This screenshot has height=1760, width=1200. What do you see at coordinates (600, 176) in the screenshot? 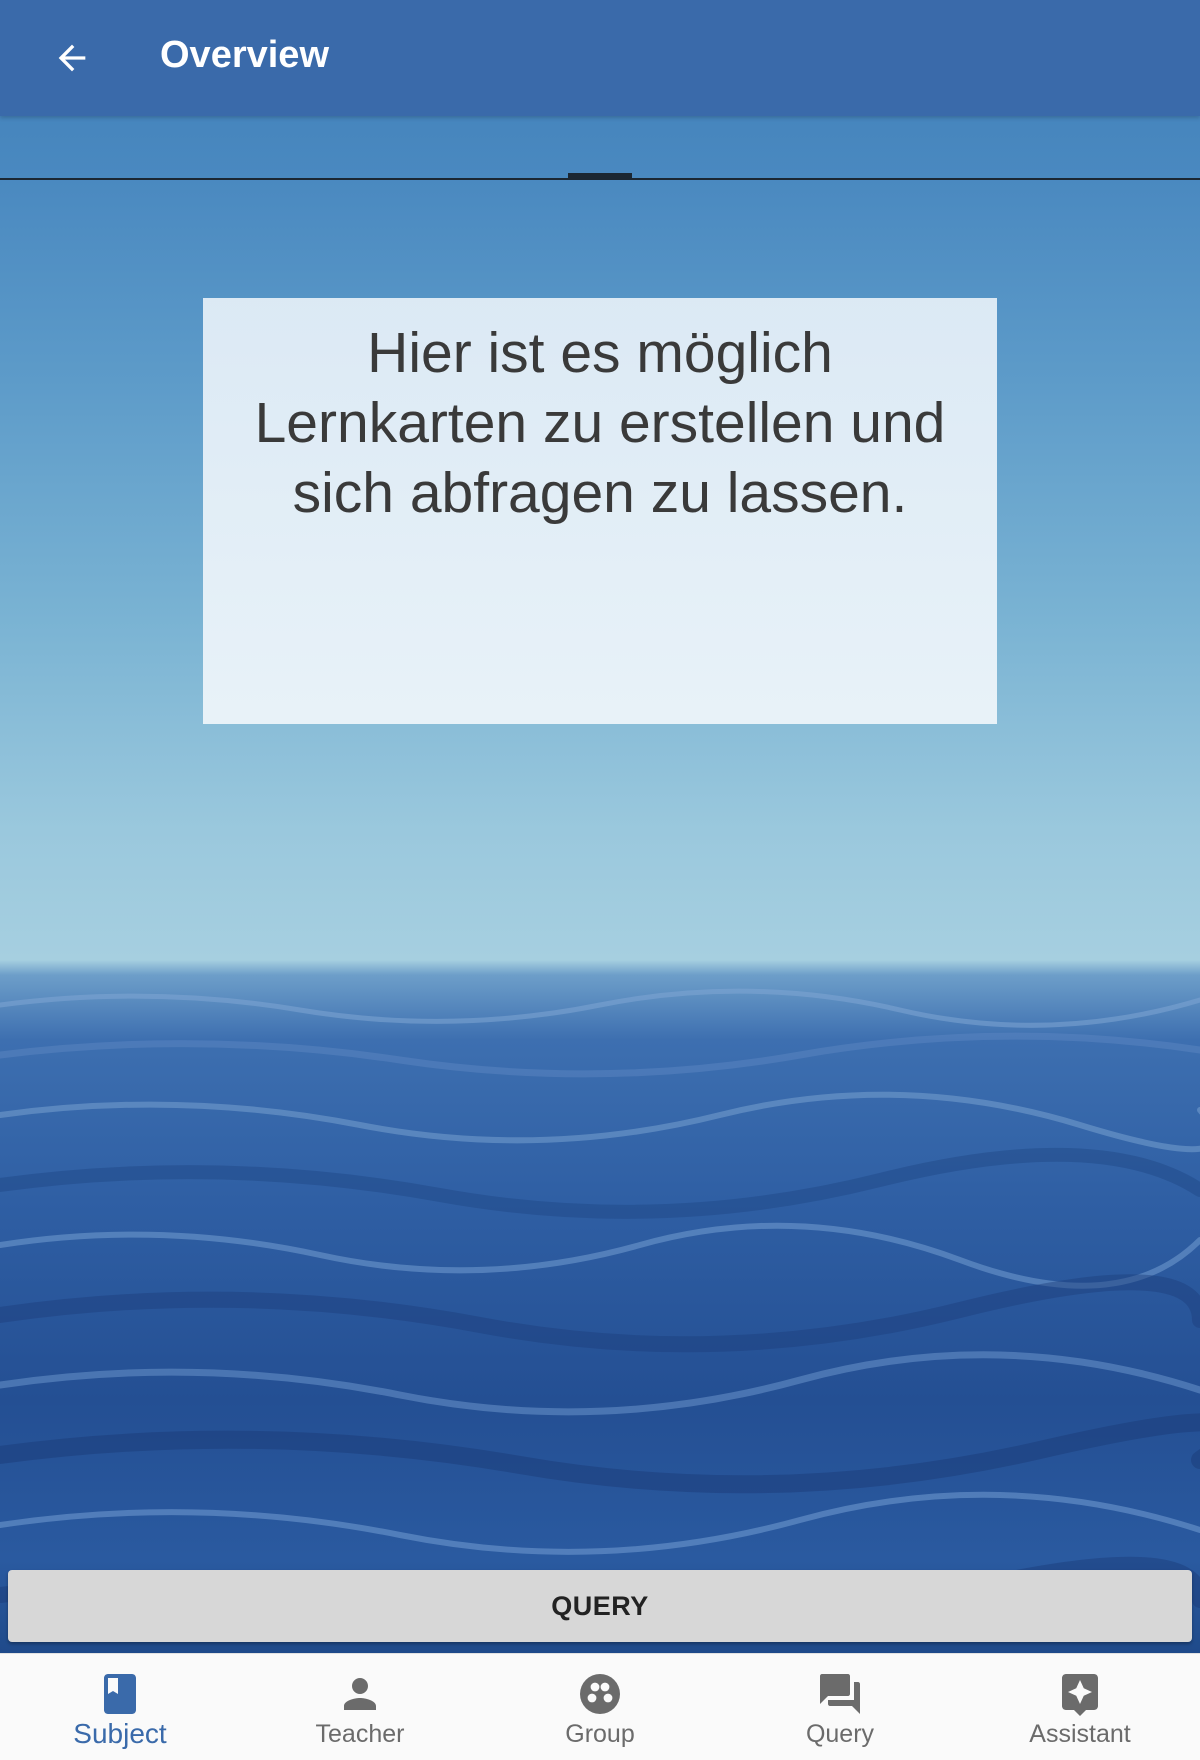
I see `tab-indicator` at bounding box center [600, 176].